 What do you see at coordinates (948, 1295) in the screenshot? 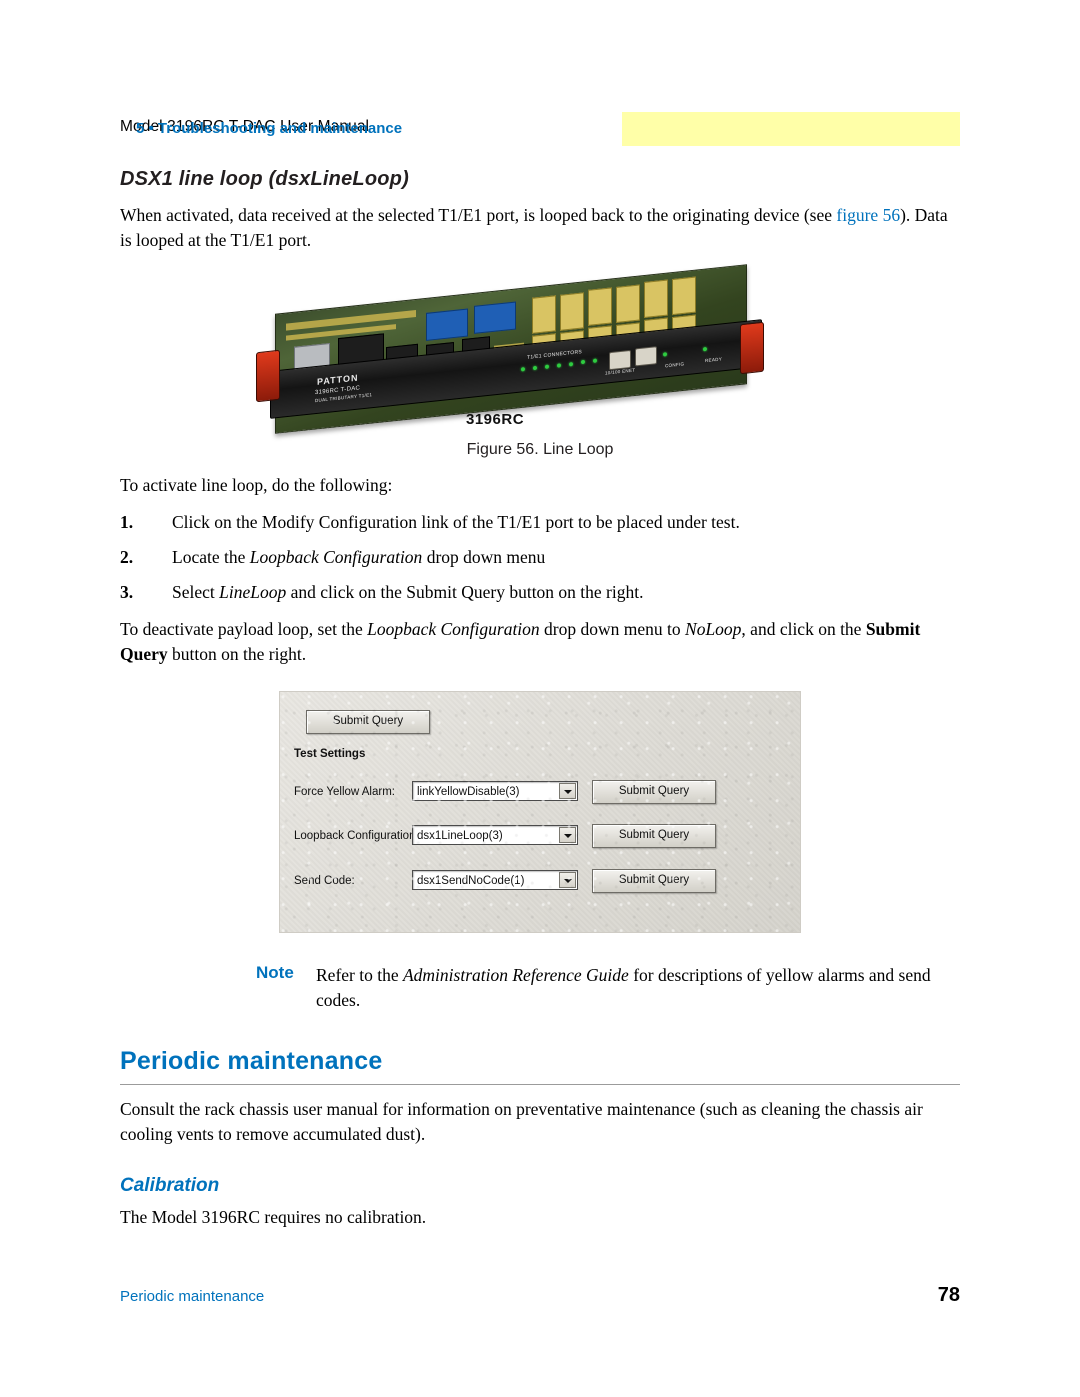
I see `footer-page-number: 78` at bounding box center [948, 1295].